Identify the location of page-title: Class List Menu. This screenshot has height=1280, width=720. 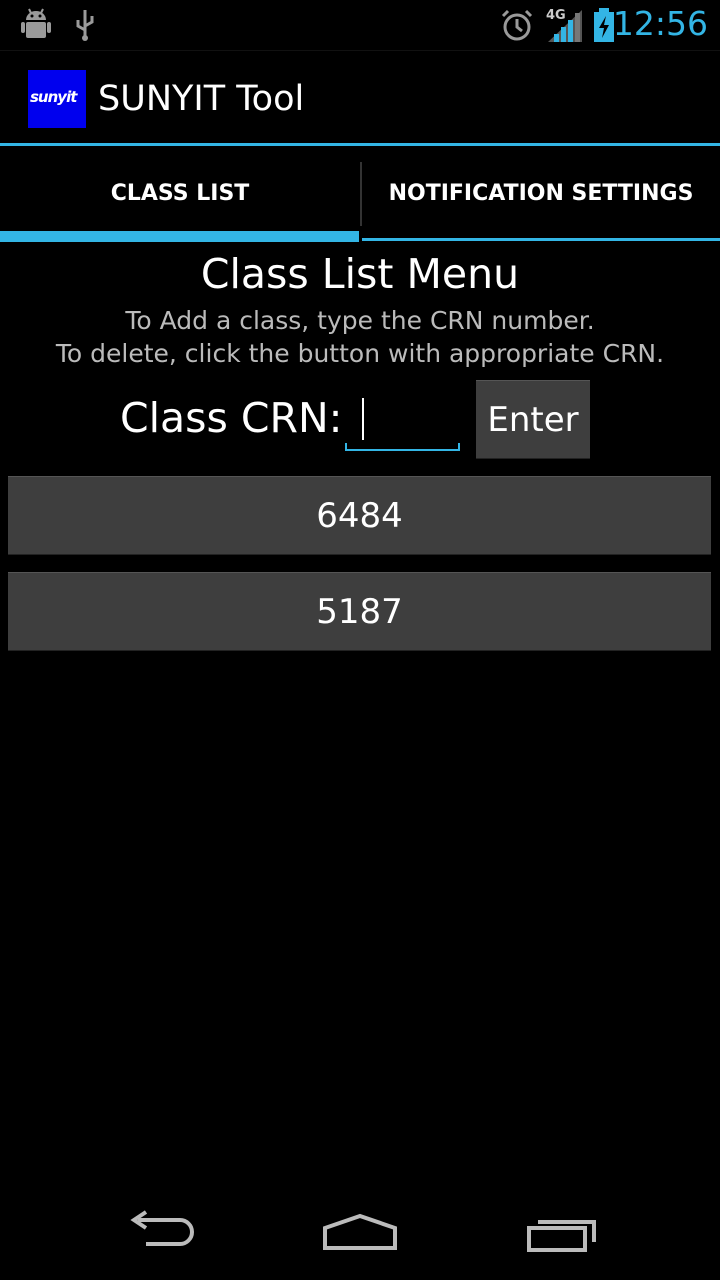
(360, 274).